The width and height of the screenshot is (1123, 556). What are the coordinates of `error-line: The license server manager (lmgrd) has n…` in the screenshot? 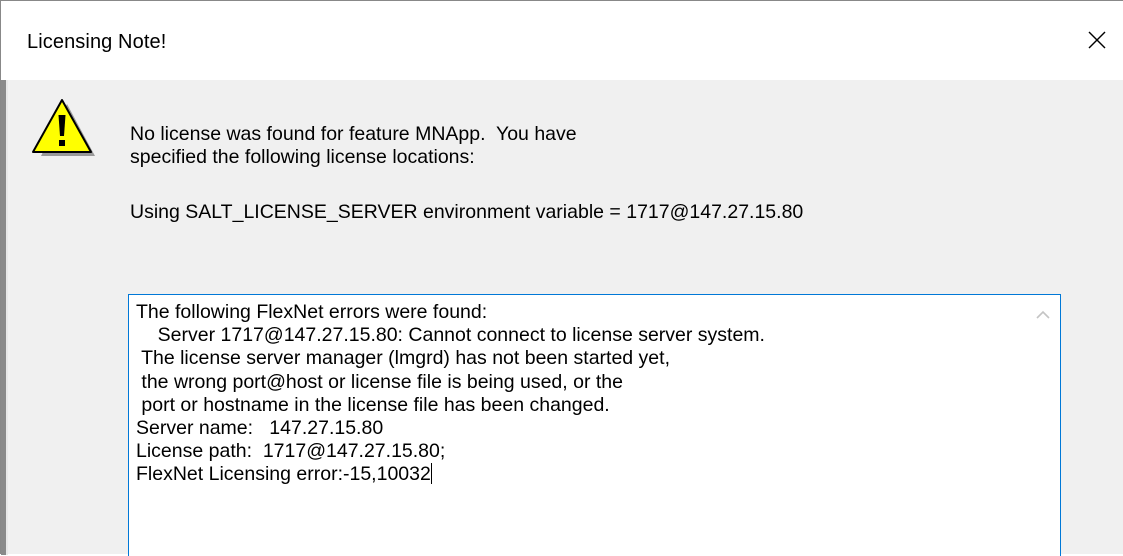 It's located at (403, 358).